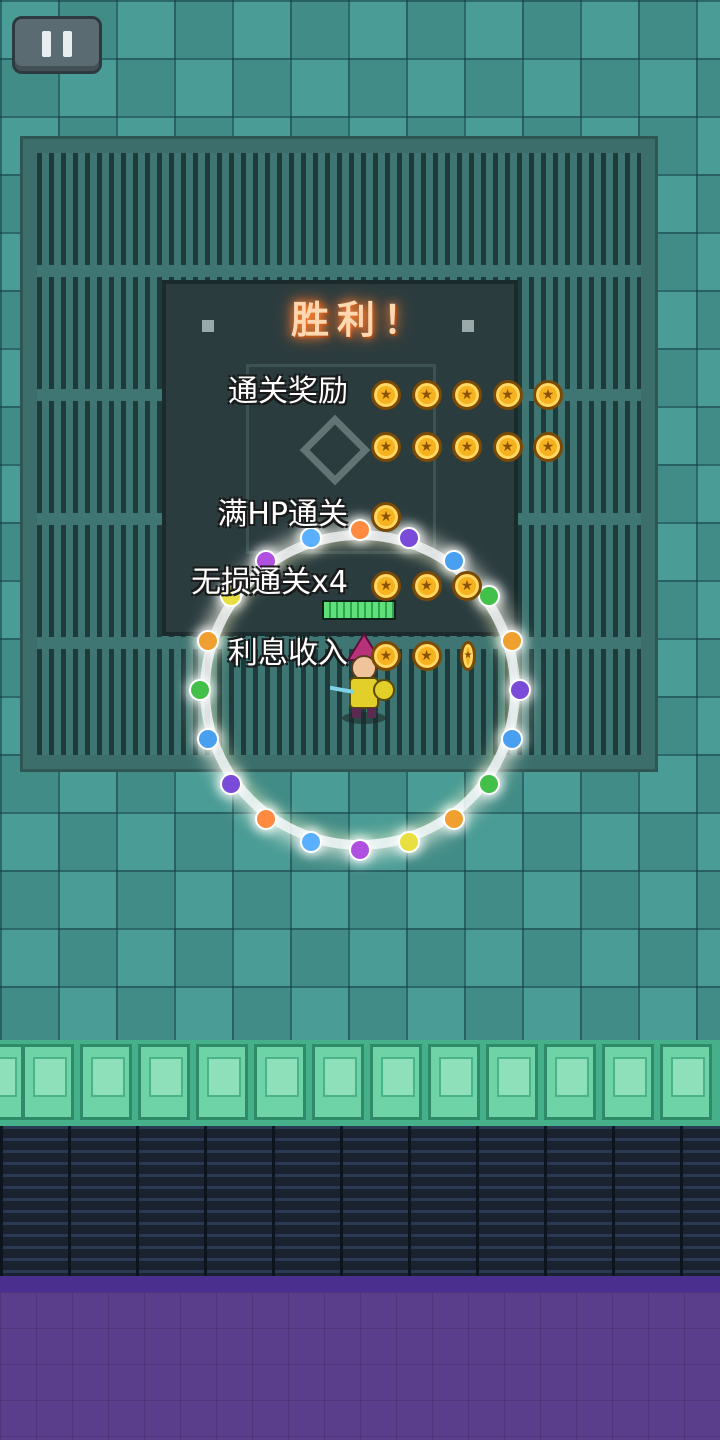 The width and height of the screenshot is (720, 1440). Describe the element at coordinates (282, 514) in the screenshot. I see `reward-label-full-hp: 满HP通关` at that location.